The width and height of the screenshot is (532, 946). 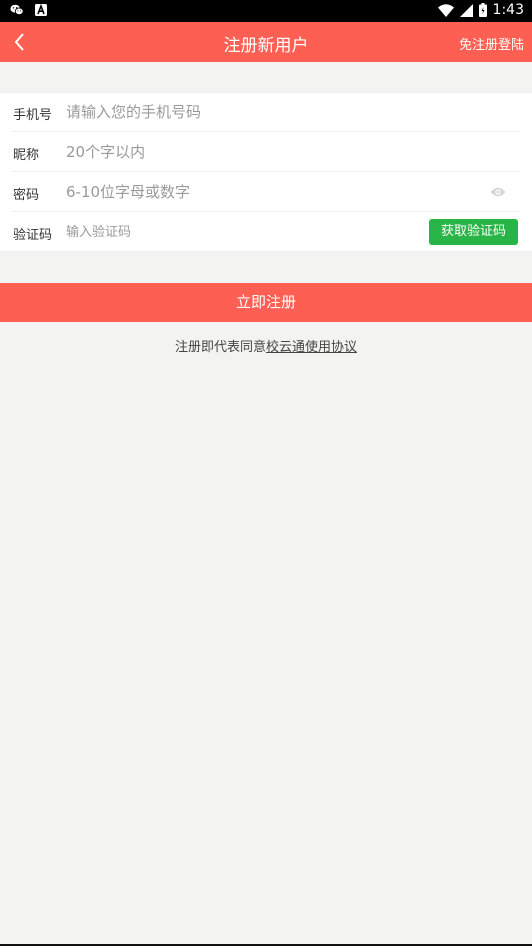 I want to click on nickname-label: 昵称, so click(x=26, y=155).